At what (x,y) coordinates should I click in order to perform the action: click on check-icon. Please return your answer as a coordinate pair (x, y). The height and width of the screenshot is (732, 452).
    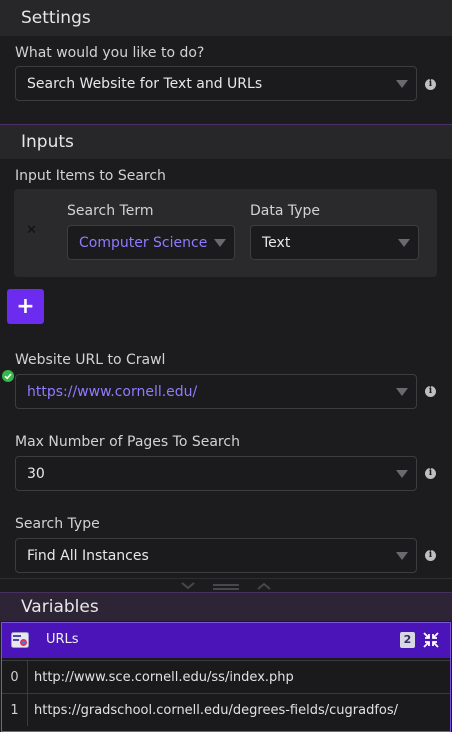
    Looking at the image, I should click on (8, 376).